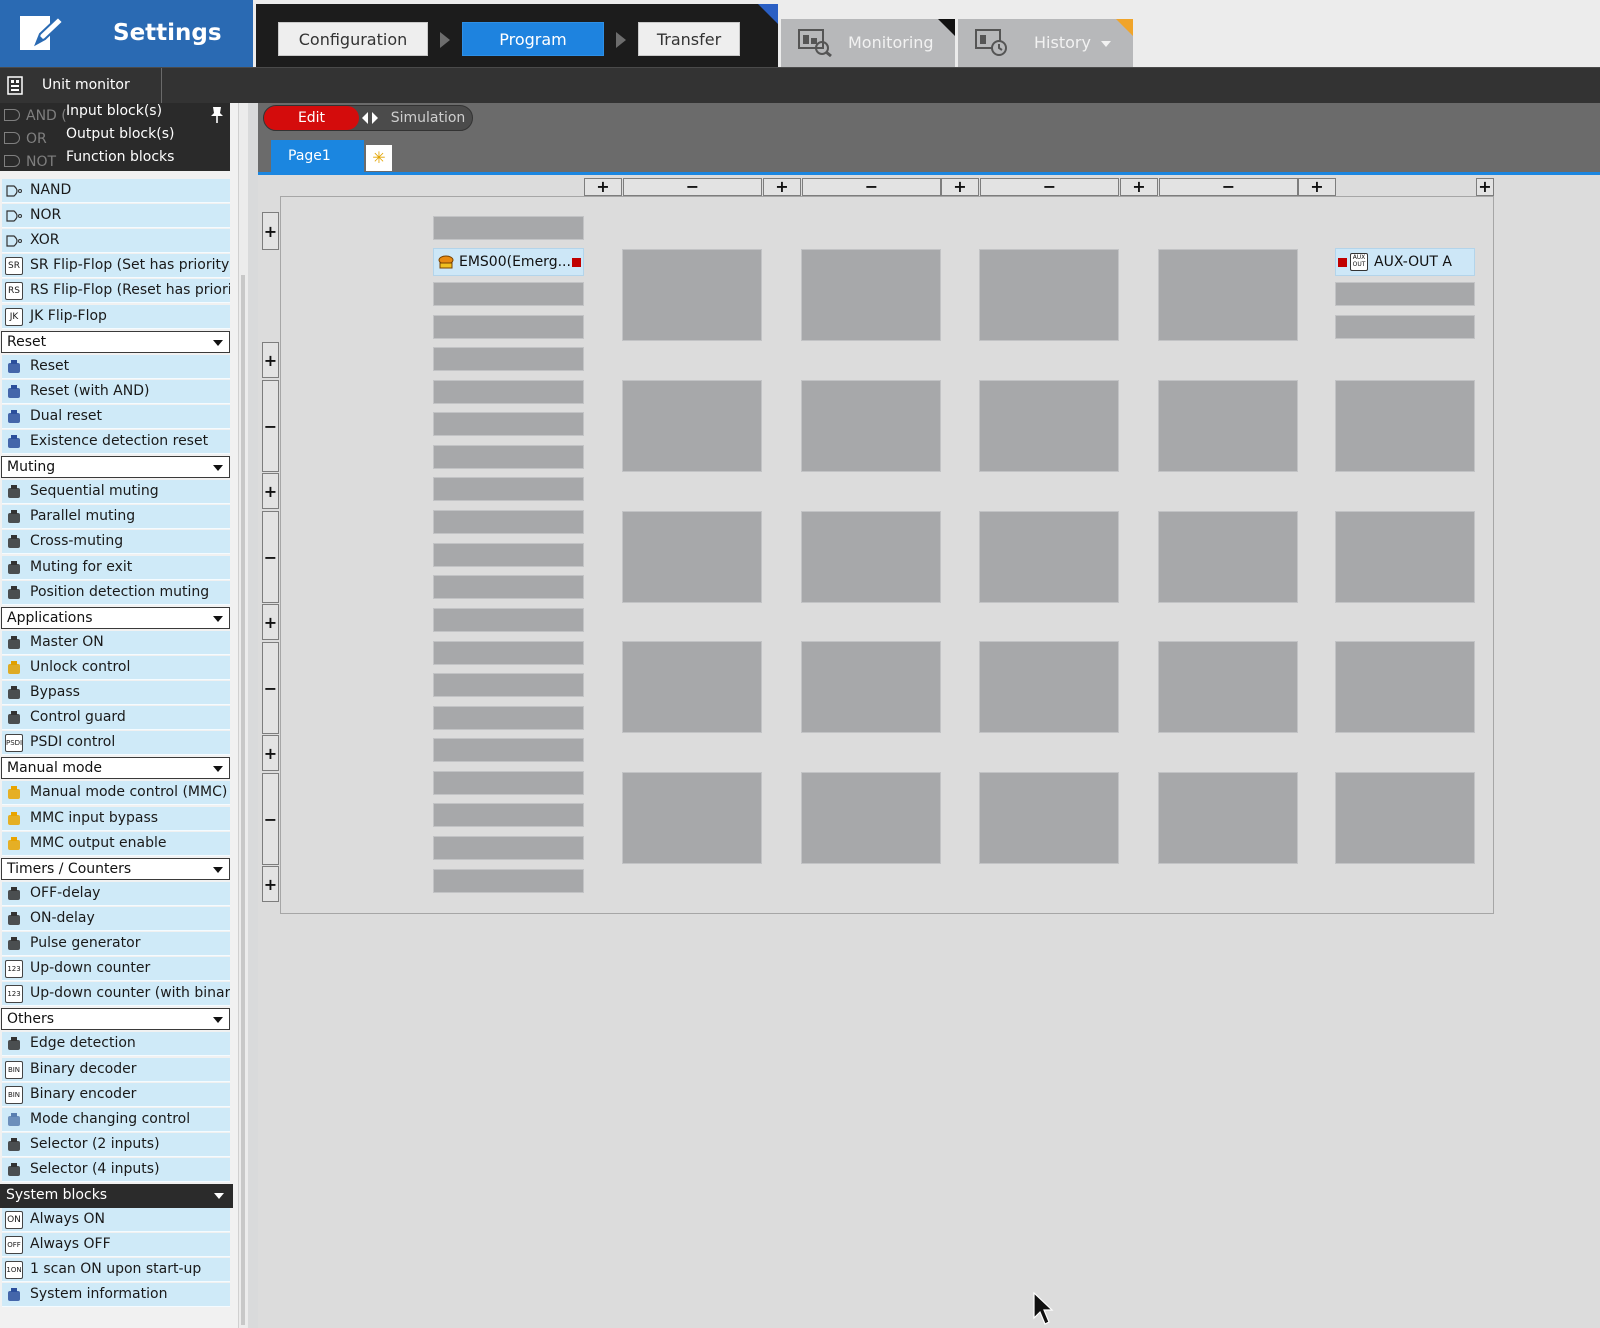 Image resolution: width=1600 pixels, height=1328 pixels. What do you see at coordinates (116, 391) in the screenshot?
I see `palette-item: Reset (with AND)` at bounding box center [116, 391].